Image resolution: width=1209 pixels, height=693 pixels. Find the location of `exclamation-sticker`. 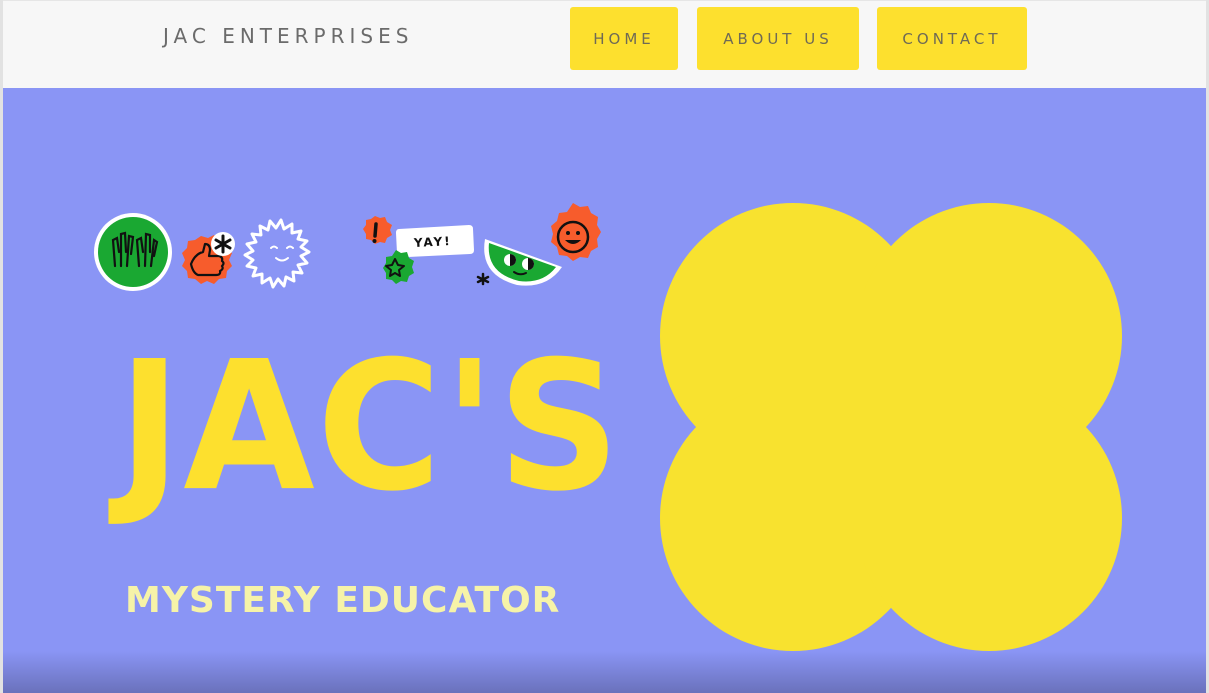

exclamation-sticker is located at coordinates (377, 230).